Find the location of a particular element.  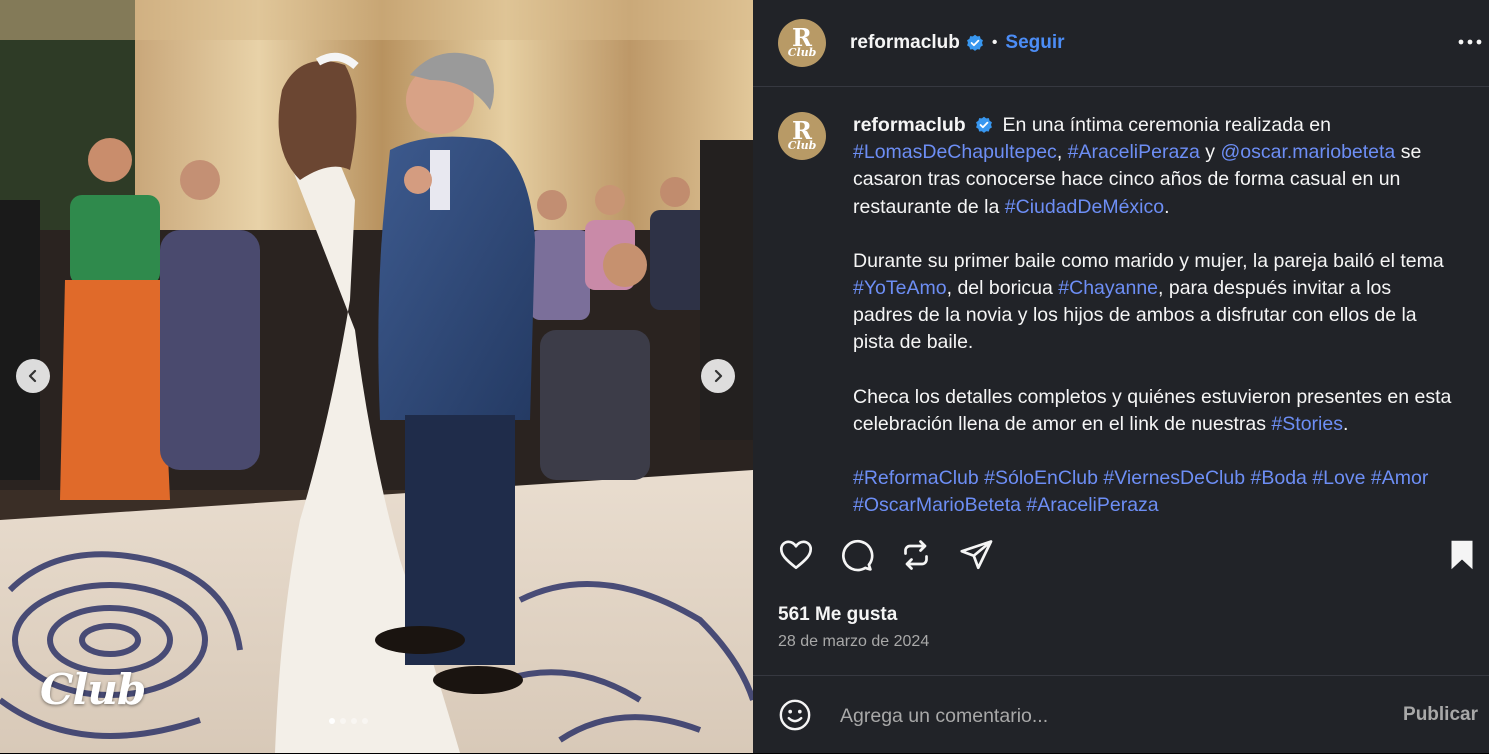

comment-bar: Publicar is located at coordinates (1121, 714).